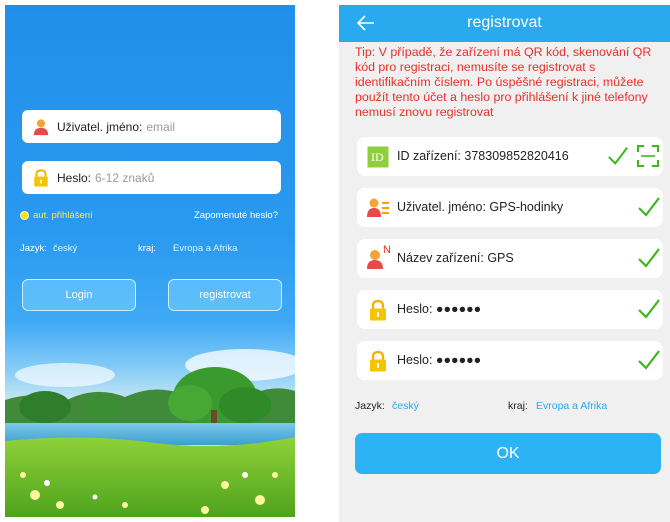 This screenshot has width=670, height=522. I want to click on username-field: Uživatel. jméno: email, so click(151, 126).